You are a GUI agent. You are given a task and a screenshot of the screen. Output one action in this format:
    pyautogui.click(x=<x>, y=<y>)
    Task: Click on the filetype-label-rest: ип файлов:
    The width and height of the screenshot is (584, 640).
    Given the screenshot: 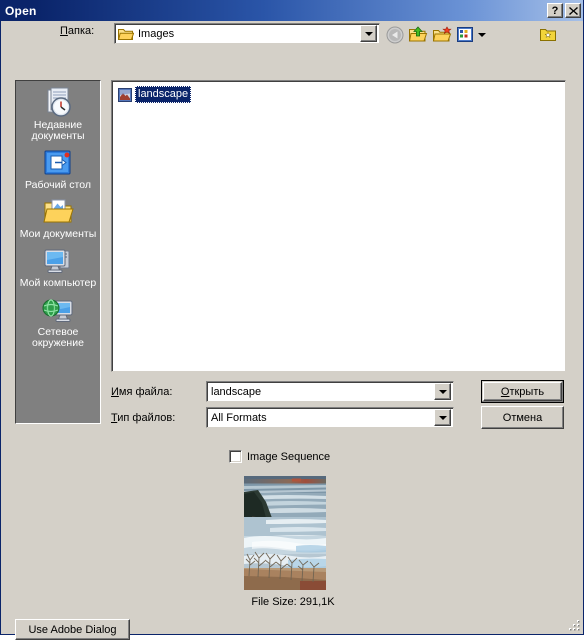 What is the action you would take?
    pyautogui.click(x=146, y=418)
    